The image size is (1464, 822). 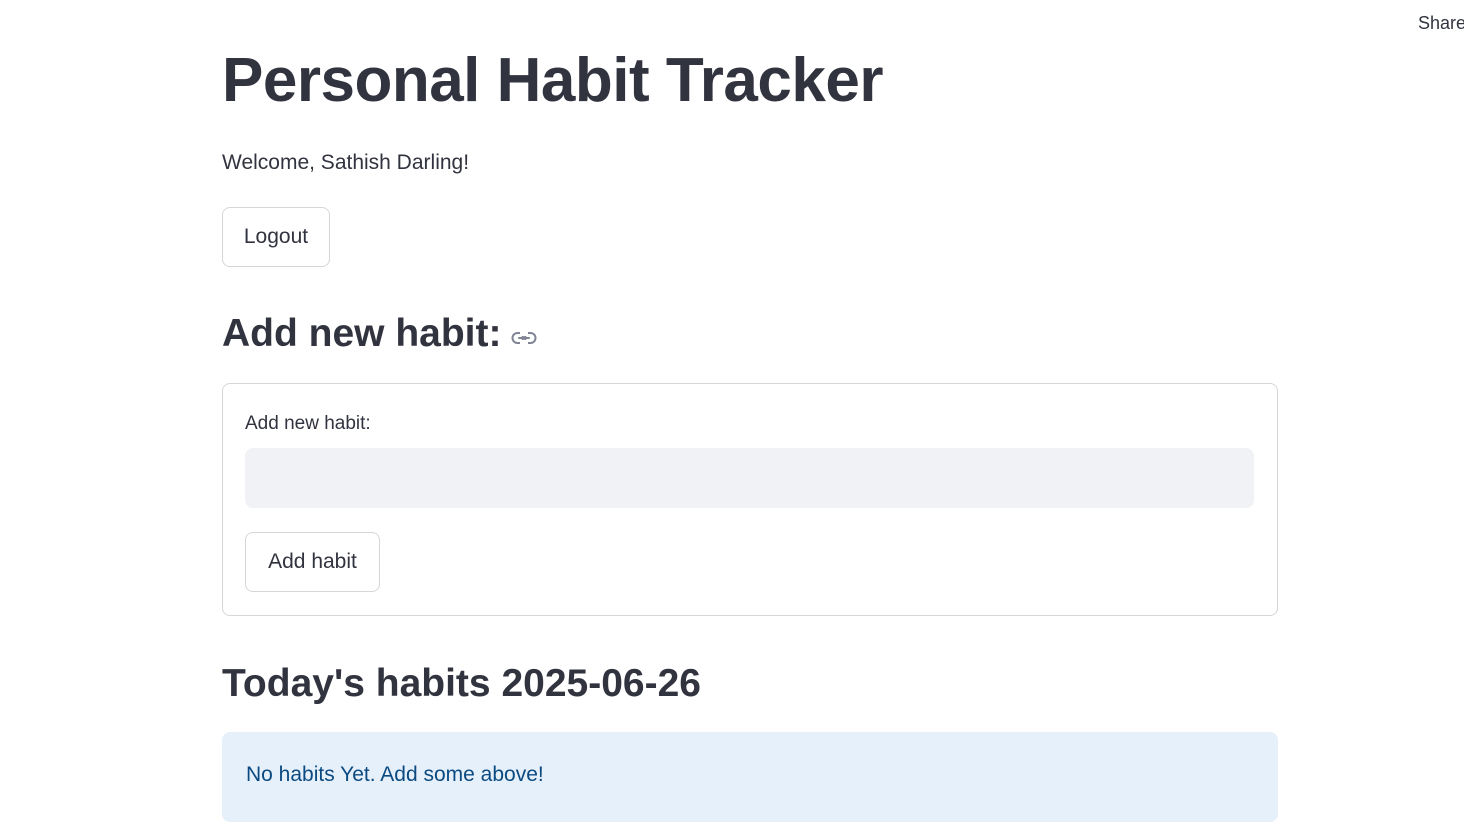 What do you see at coordinates (395, 774) in the screenshot?
I see `empty-habits-message: No habits Yet. Add some above!` at bounding box center [395, 774].